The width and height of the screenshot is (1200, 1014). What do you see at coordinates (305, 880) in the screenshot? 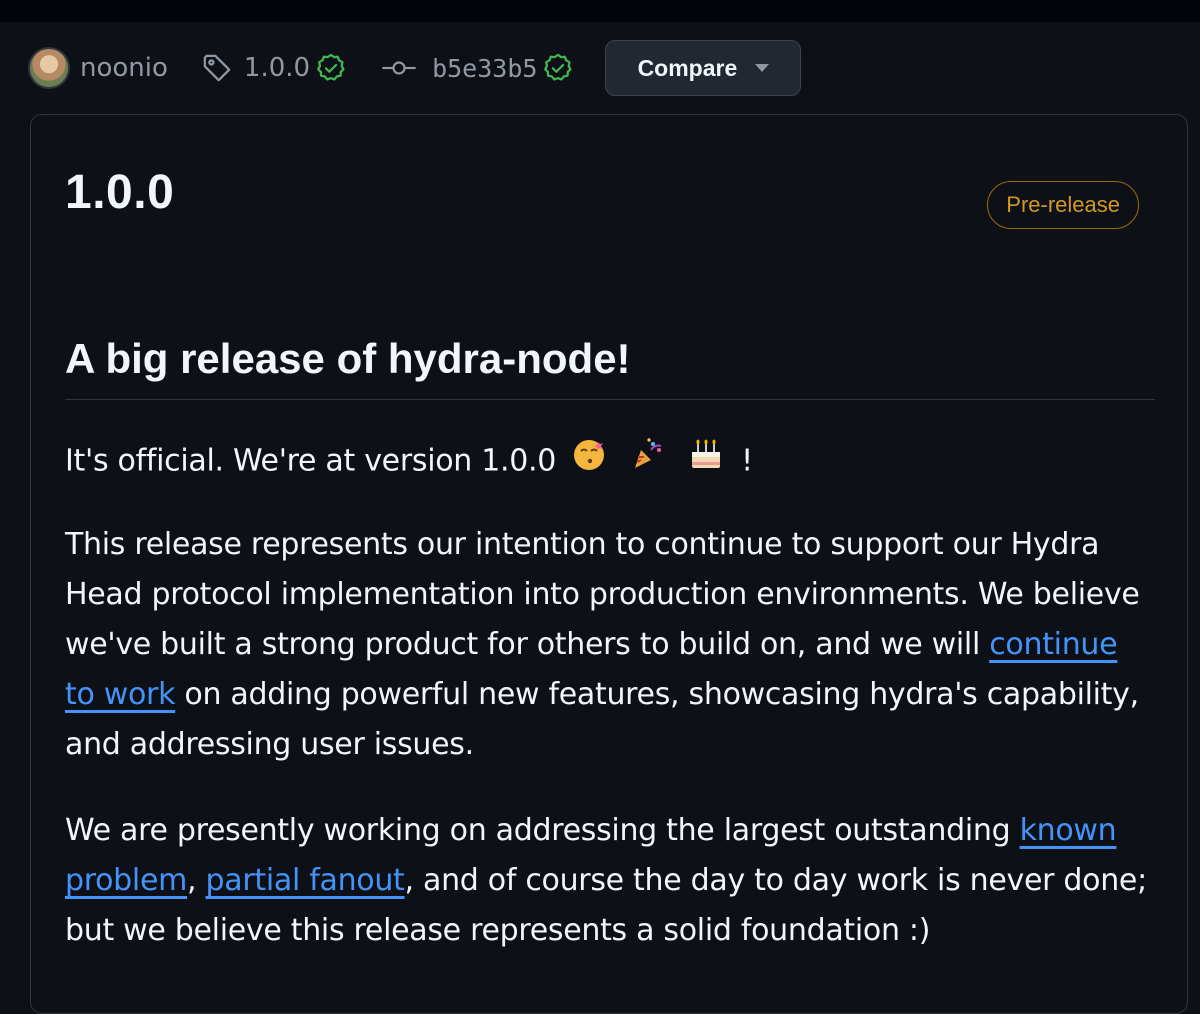
I see `partial-fanout-link: partial fanout` at bounding box center [305, 880].